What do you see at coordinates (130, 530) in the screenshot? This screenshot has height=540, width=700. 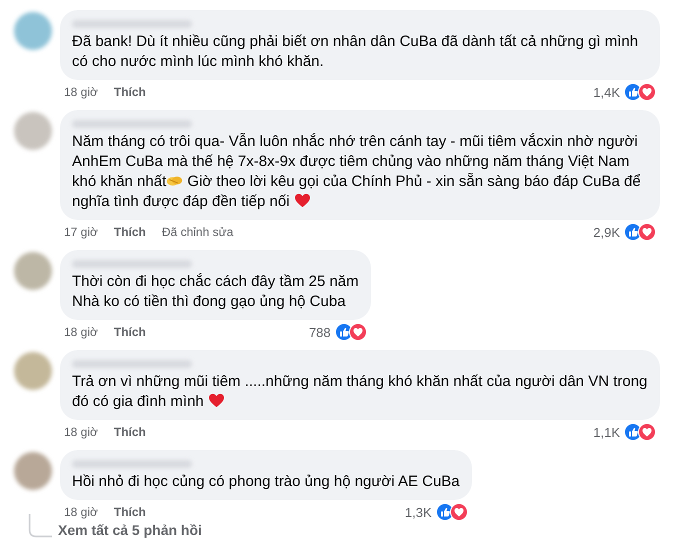 I see `view-replies-link: Xem tất cả 5 phản hồi` at bounding box center [130, 530].